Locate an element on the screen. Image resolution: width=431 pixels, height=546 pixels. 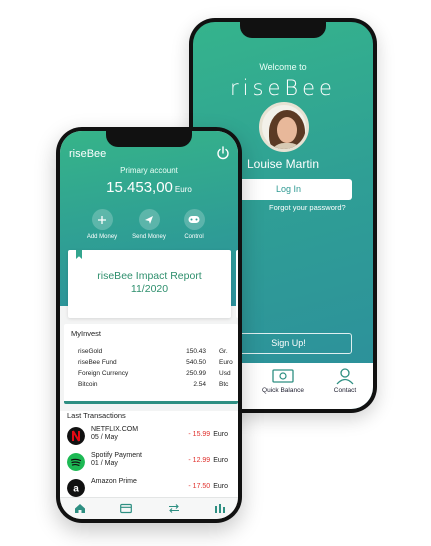
action-label: Add Money is located at coordinates (102, 237).